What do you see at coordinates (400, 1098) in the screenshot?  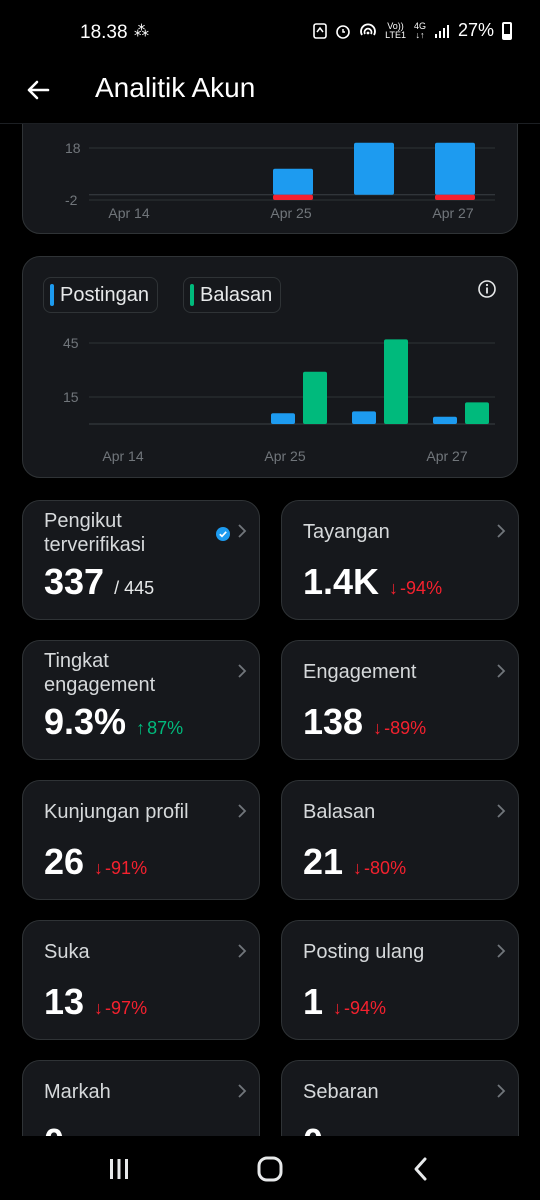 I see `stat-card-sebaran: Sebaran 0` at bounding box center [400, 1098].